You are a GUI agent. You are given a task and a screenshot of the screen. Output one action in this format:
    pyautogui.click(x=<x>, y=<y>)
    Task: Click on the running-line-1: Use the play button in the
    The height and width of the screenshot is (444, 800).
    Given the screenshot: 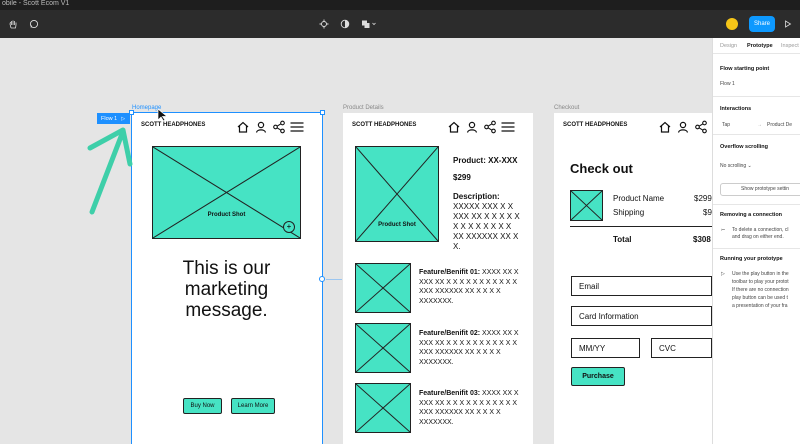 What is the action you would take?
    pyautogui.click(x=760, y=274)
    